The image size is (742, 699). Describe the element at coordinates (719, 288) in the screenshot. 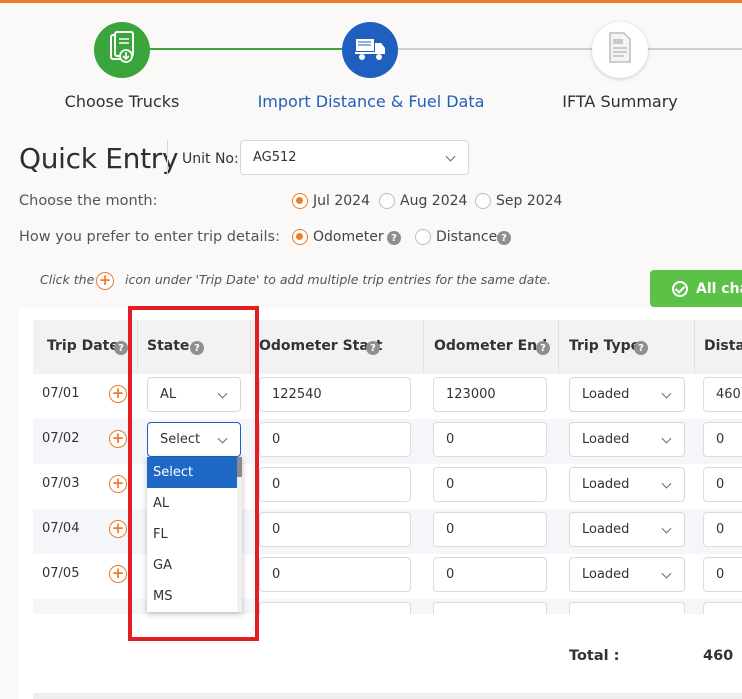

I see `all-changes-label: All chan` at that location.